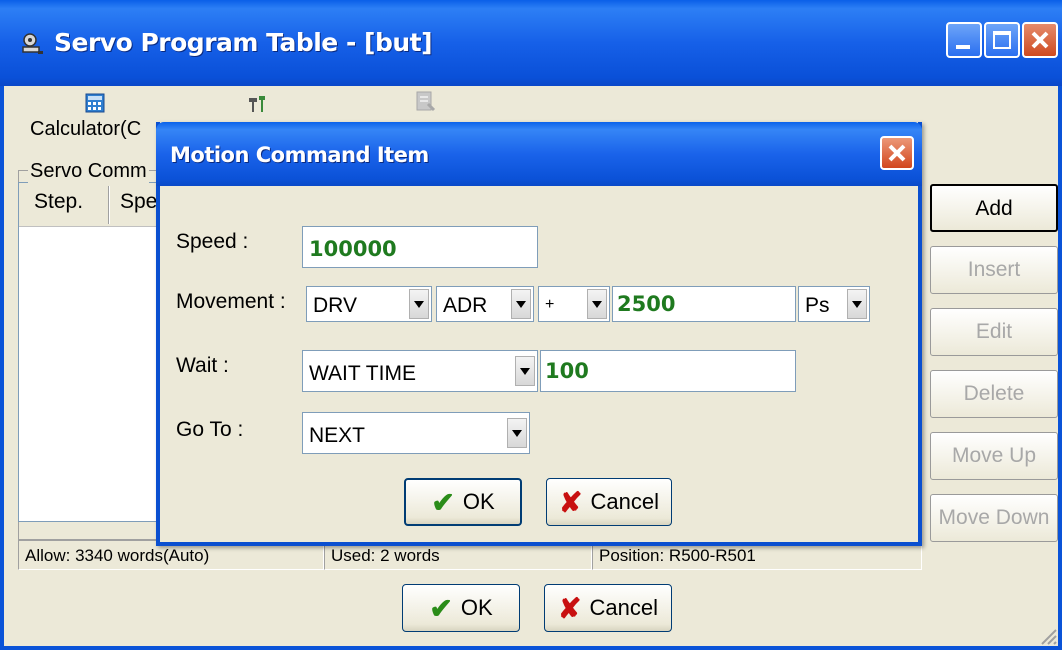 This screenshot has width=1062, height=650. What do you see at coordinates (58, 202) in the screenshot?
I see `column-step-header: Step.` at bounding box center [58, 202].